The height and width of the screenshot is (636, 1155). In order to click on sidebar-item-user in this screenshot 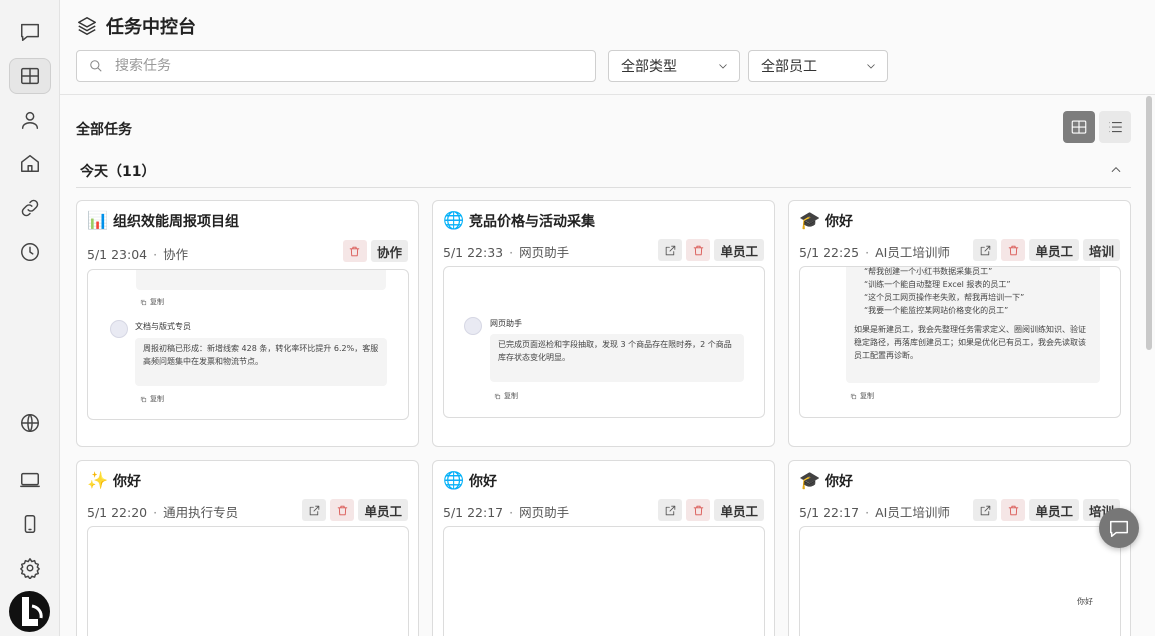, I will do `click(30, 120)`.